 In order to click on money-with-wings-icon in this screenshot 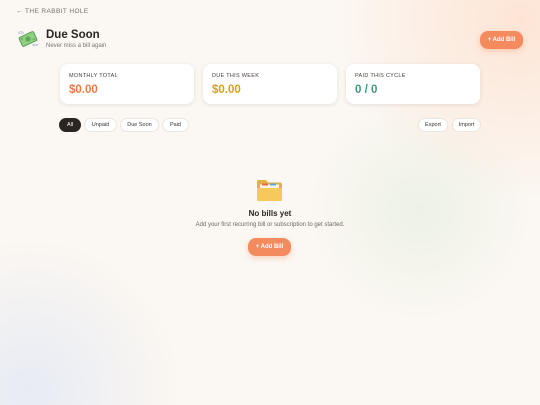, I will do `click(28, 39)`.